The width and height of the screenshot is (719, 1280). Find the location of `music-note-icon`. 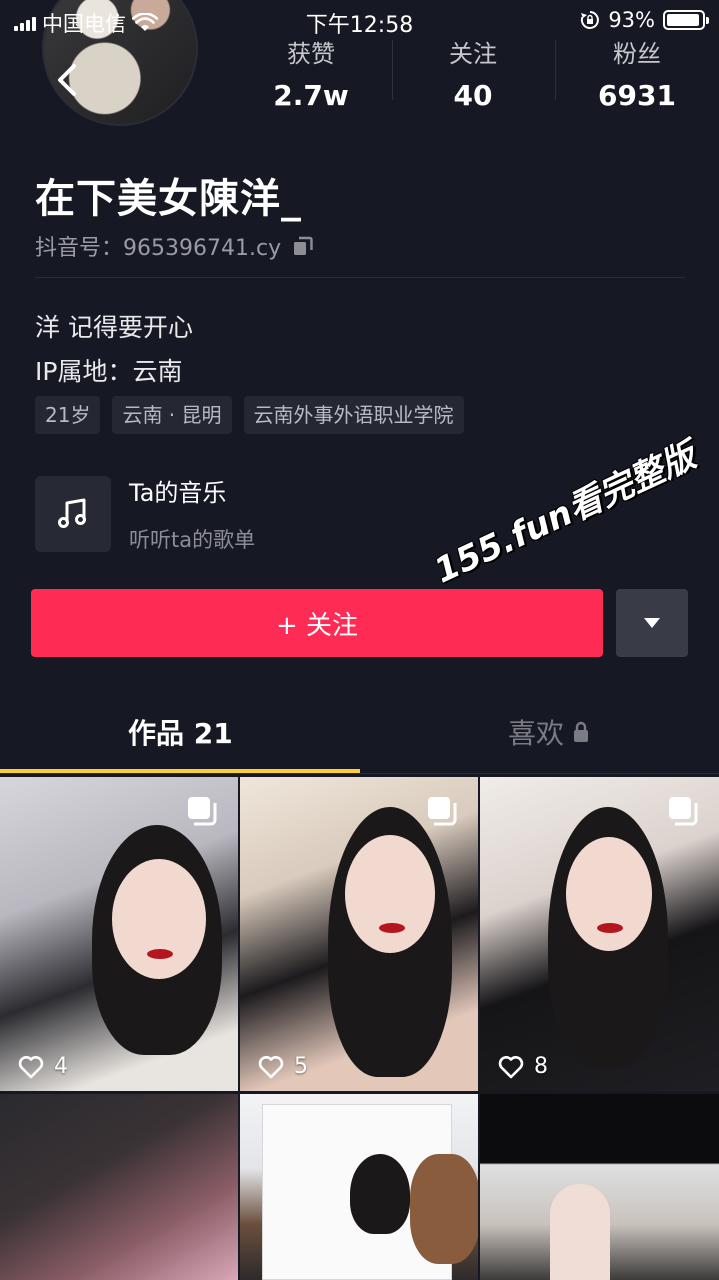

music-note-icon is located at coordinates (72, 513).